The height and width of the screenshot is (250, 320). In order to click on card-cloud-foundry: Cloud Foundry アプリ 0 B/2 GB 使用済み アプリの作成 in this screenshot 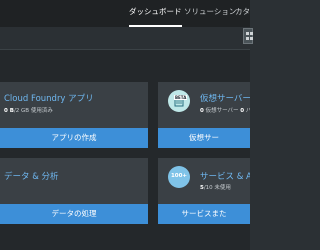, I will do `click(74, 115)`.